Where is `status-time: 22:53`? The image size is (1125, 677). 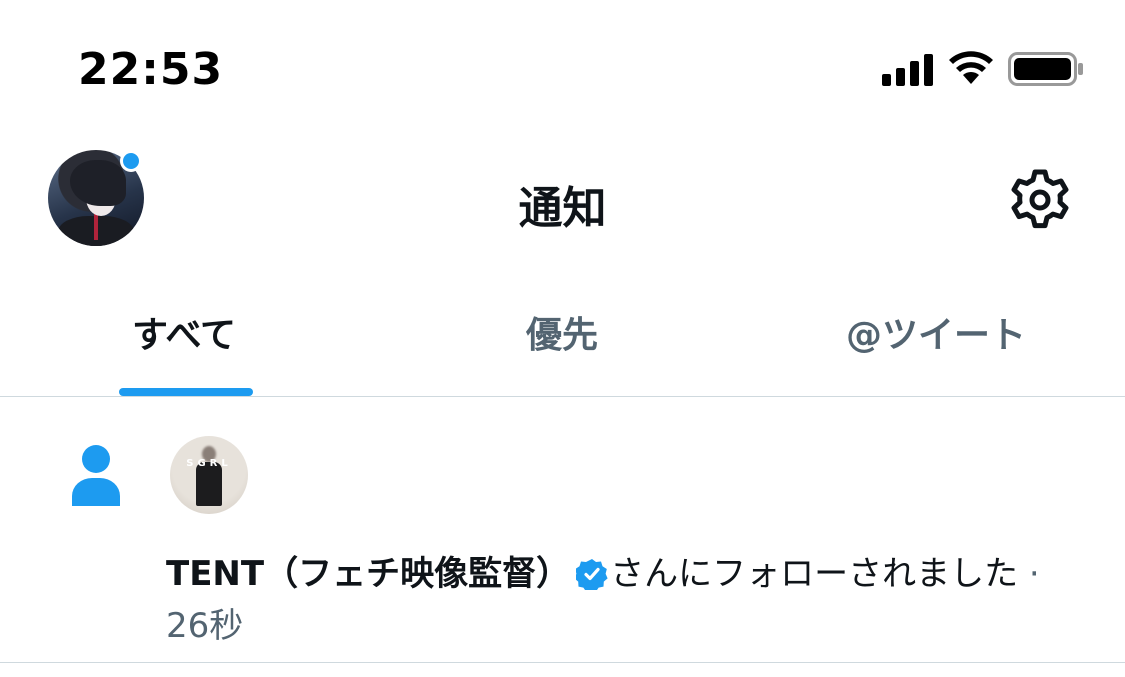 status-time: 22:53 is located at coordinates (151, 69).